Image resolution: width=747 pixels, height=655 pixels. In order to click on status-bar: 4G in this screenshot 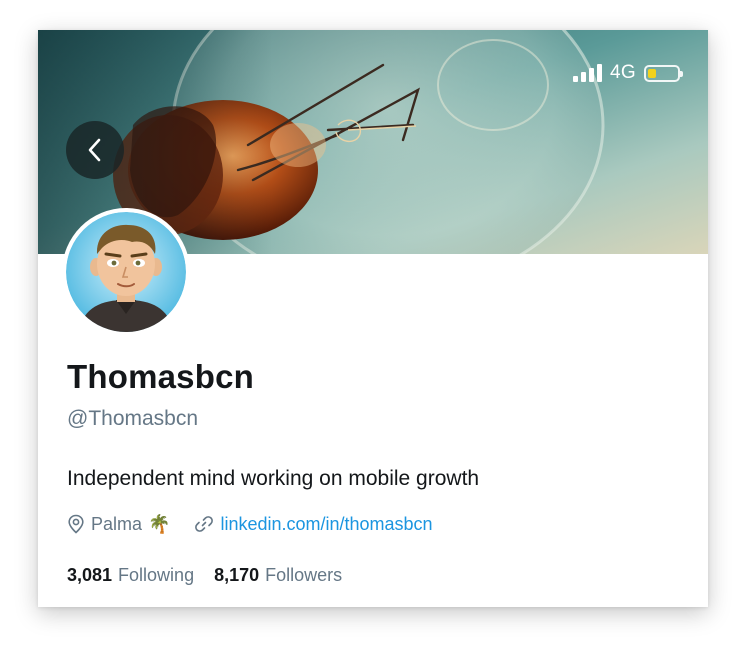, I will do `click(628, 73)`.